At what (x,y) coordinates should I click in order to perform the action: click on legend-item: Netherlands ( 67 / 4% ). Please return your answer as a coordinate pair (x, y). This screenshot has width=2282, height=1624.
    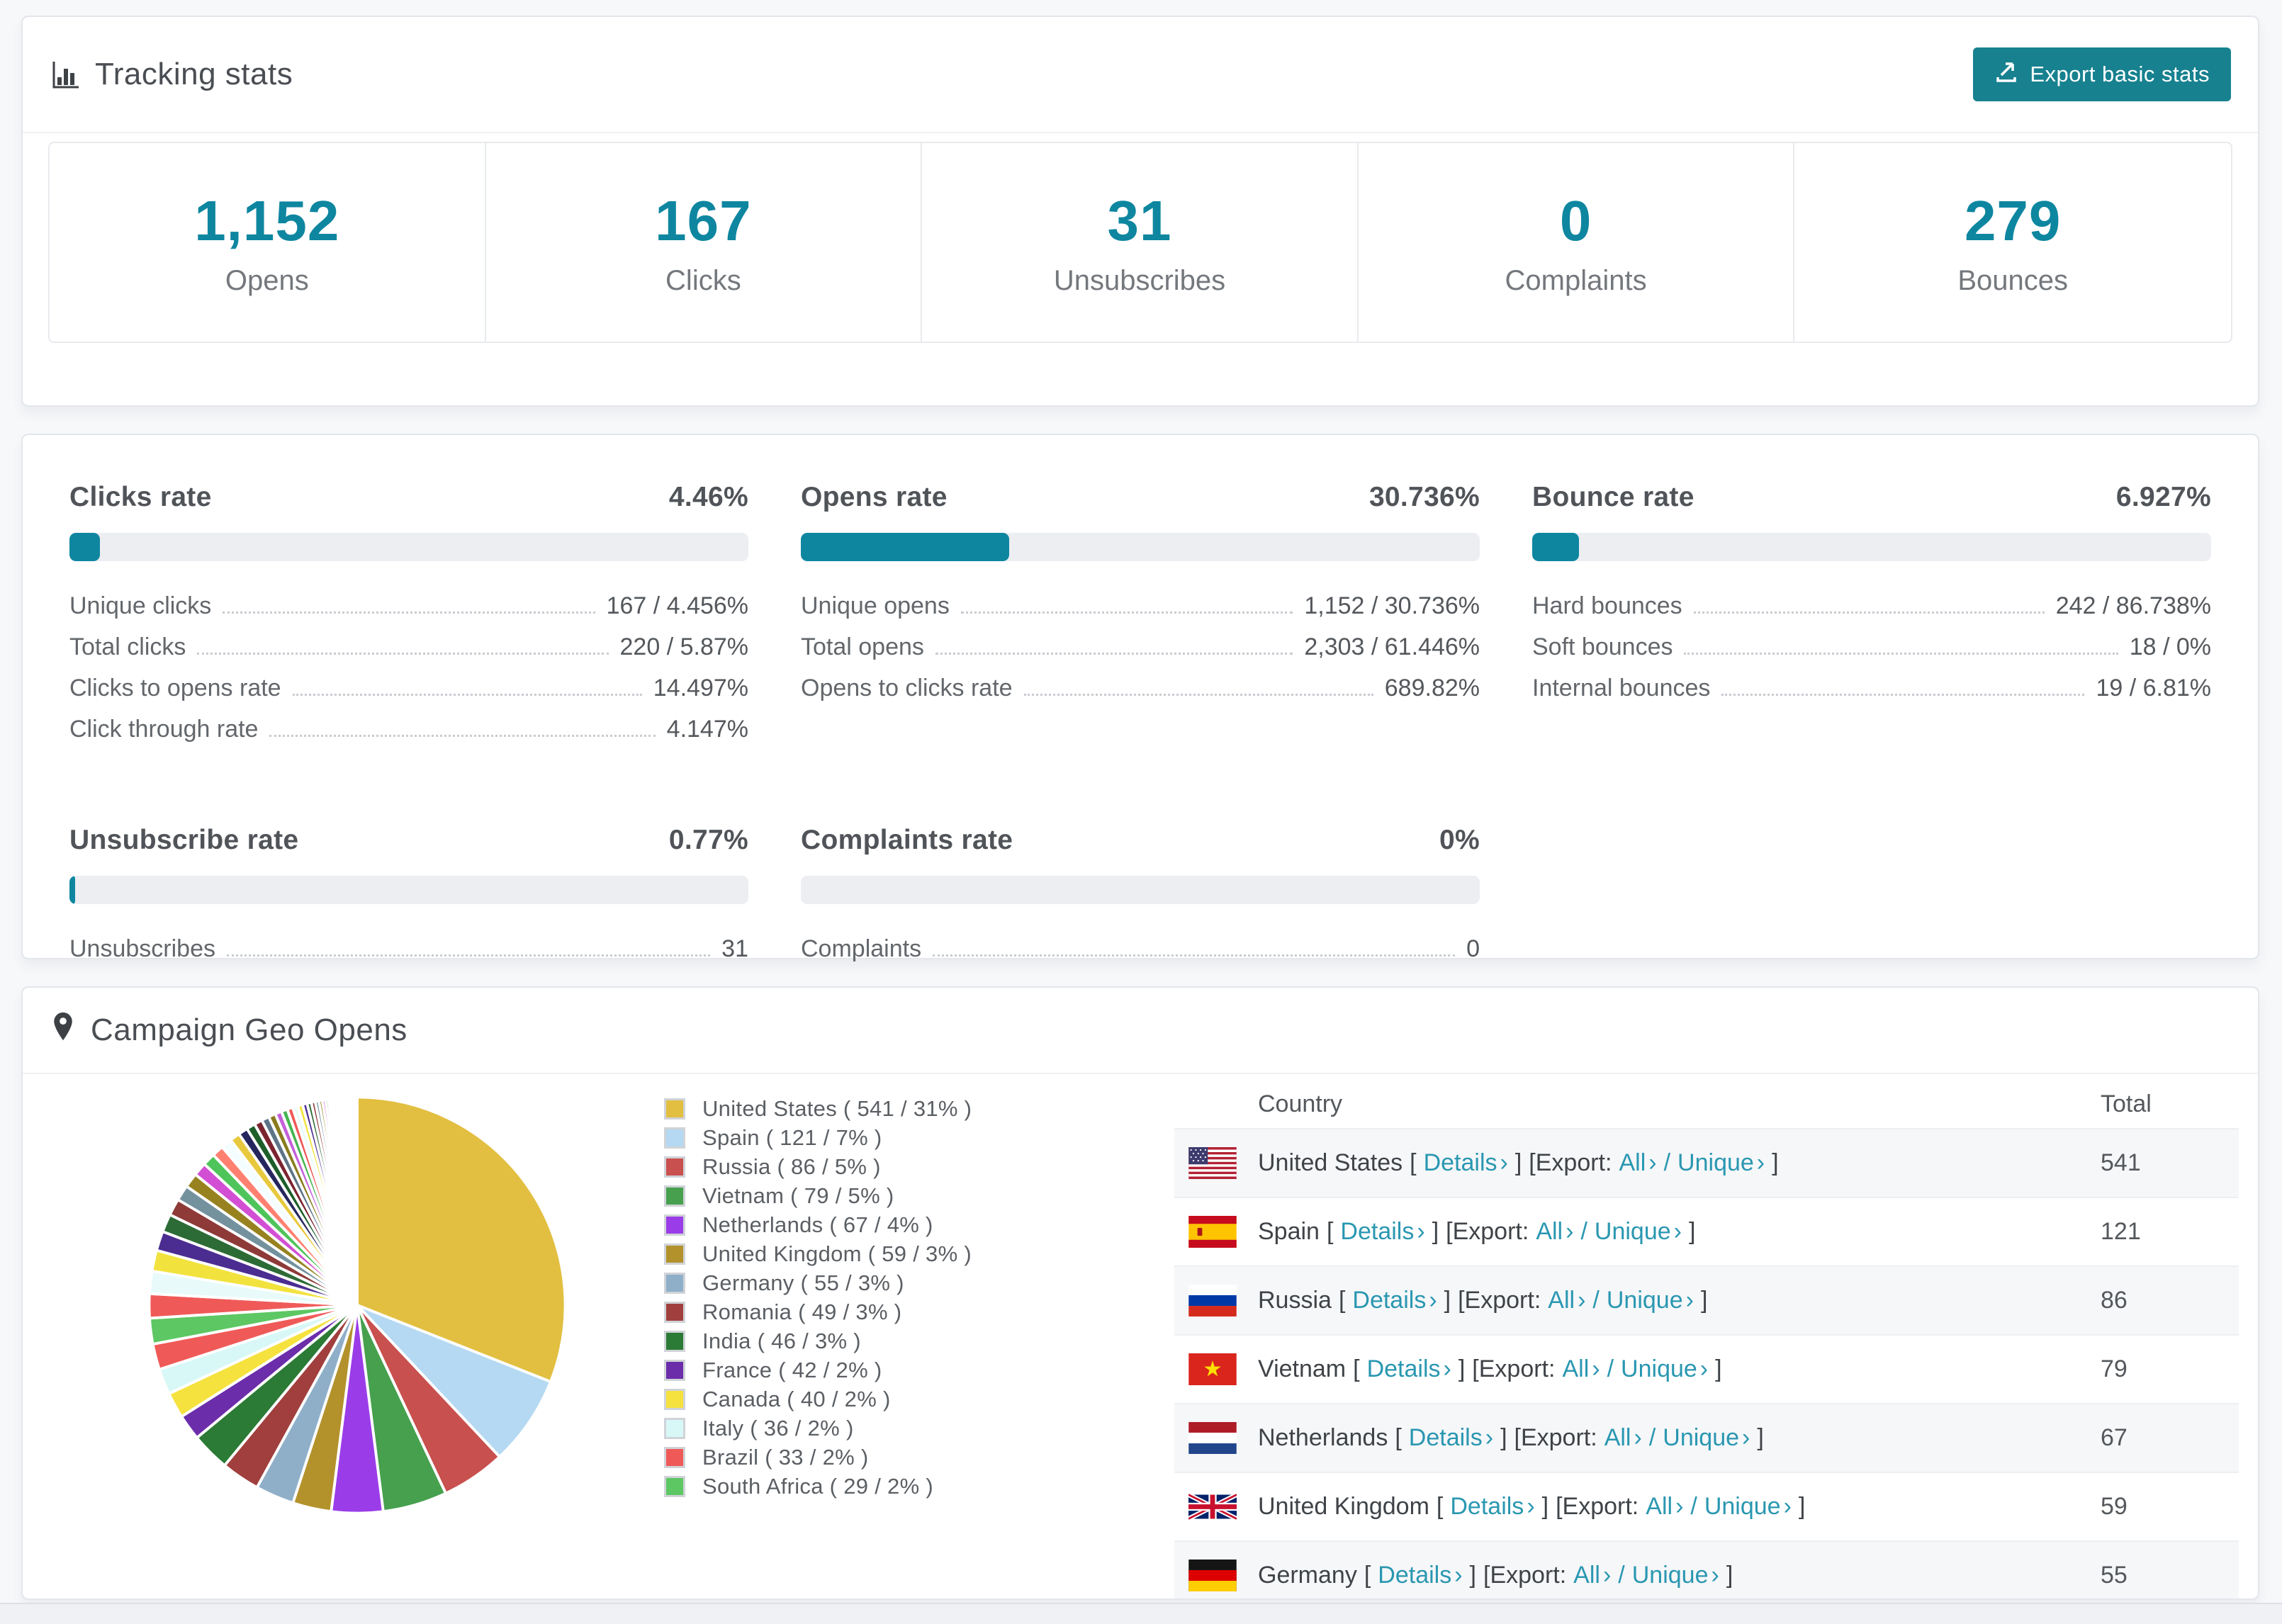
    Looking at the image, I should click on (818, 1225).